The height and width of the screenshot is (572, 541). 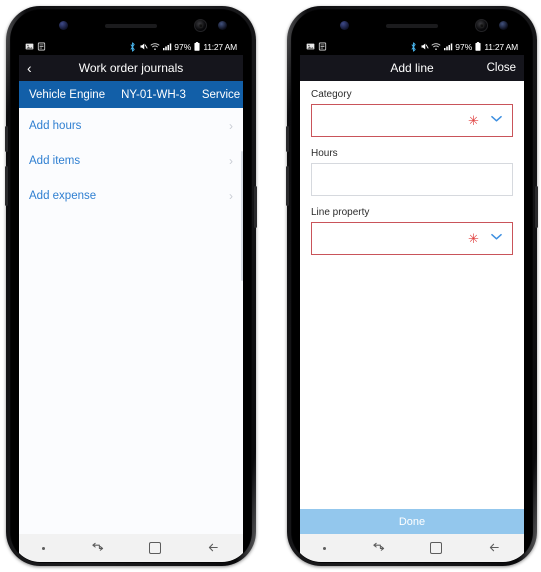 What do you see at coordinates (412, 548) in the screenshot?
I see `android-nav-bar-right` at bounding box center [412, 548].